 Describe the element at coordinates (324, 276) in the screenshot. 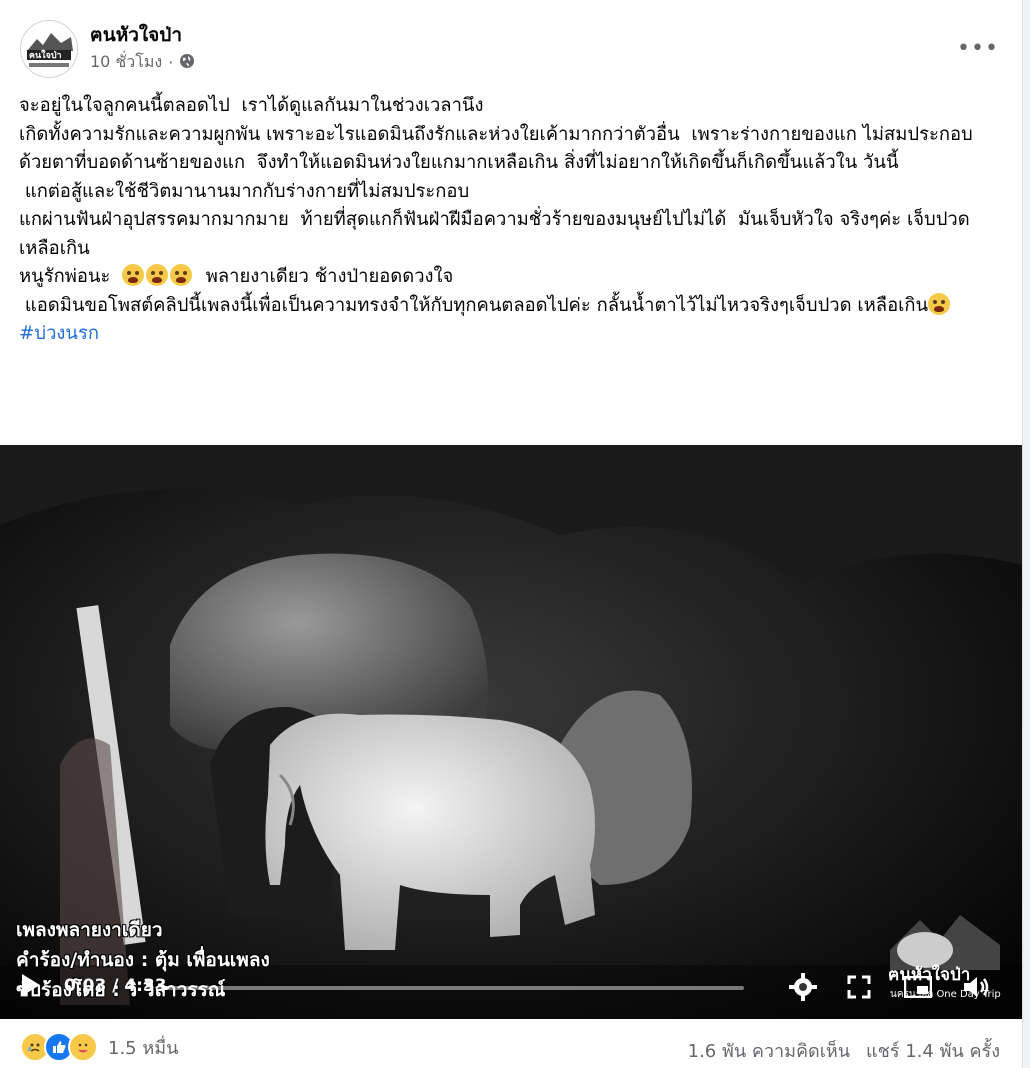

I see `love-line-suffix: พลายงาเดียว ช้างป่ายอดดวงใจ` at that location.